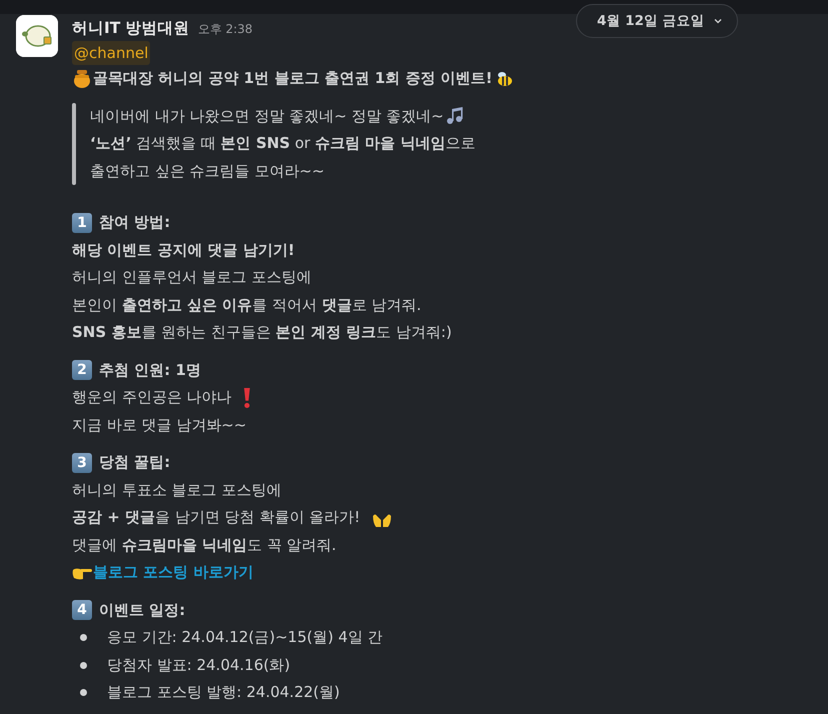  Describe the element at coordinates (216, 517) in the screenshot. I see `message-text: 공감 + 댓글을 남기면 당첨 확률이 올라가!` at that location.